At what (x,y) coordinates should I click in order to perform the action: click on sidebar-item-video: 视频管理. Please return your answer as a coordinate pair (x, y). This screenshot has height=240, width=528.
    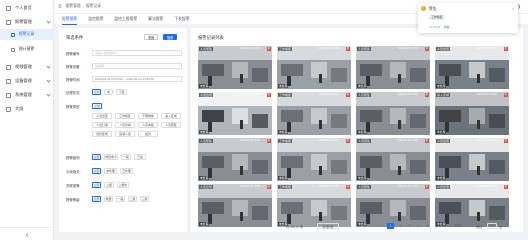
    Looking at the image, I should click on (27, 67).